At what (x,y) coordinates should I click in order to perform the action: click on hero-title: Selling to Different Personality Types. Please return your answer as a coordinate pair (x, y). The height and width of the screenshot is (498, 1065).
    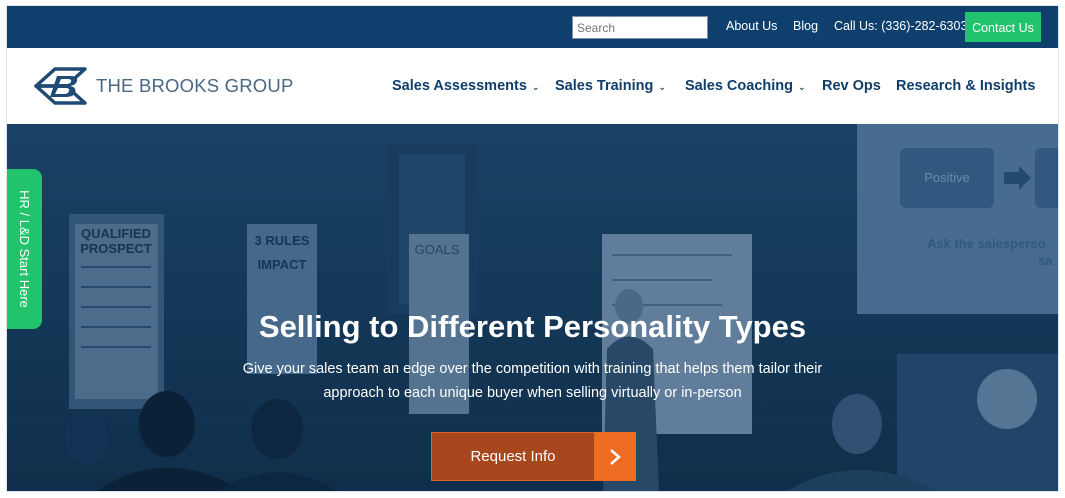
    Looking at the image, I should click on (532, 326).